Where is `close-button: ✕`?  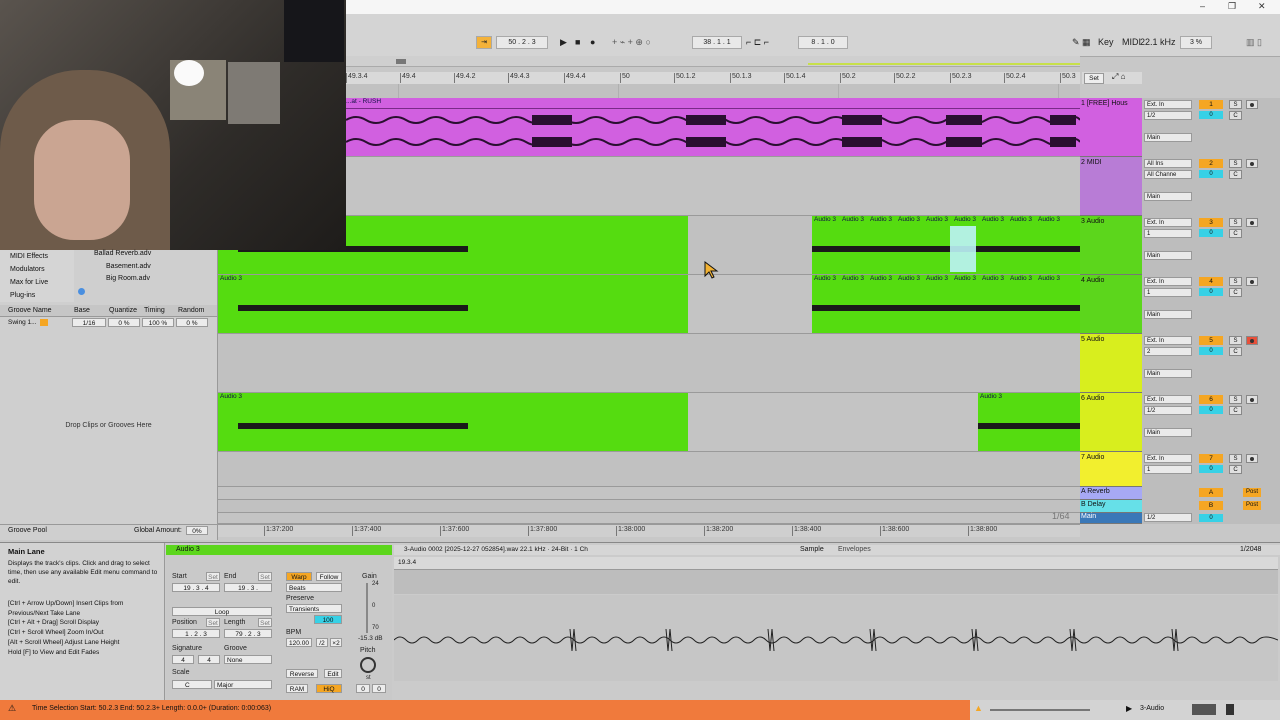 close-button: ✕ is located at coordinates (1262, 6).